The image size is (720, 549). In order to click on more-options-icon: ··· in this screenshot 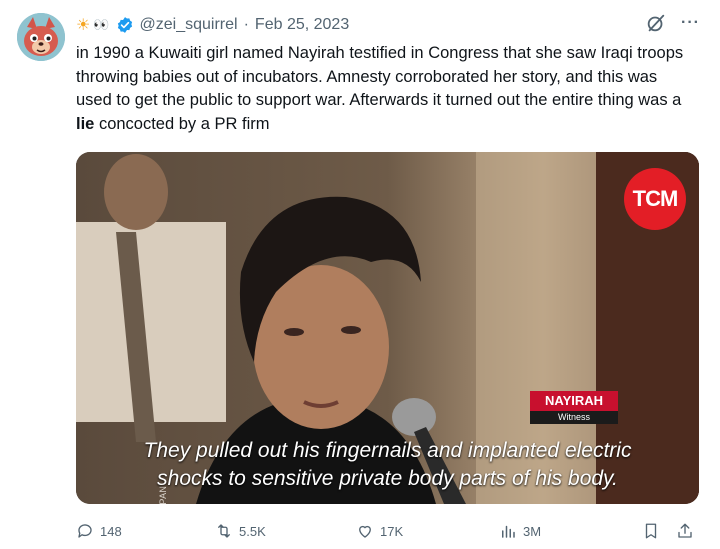, I will do `click(690, 23)`.